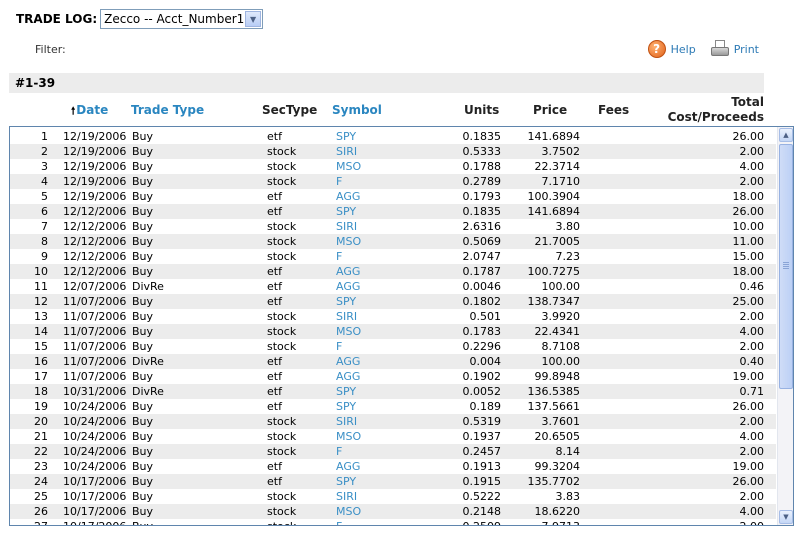  What do you see at coordinates (557, 331) in the screenshot?
I see `price: 22.4341` at bounding box center [557, 331].